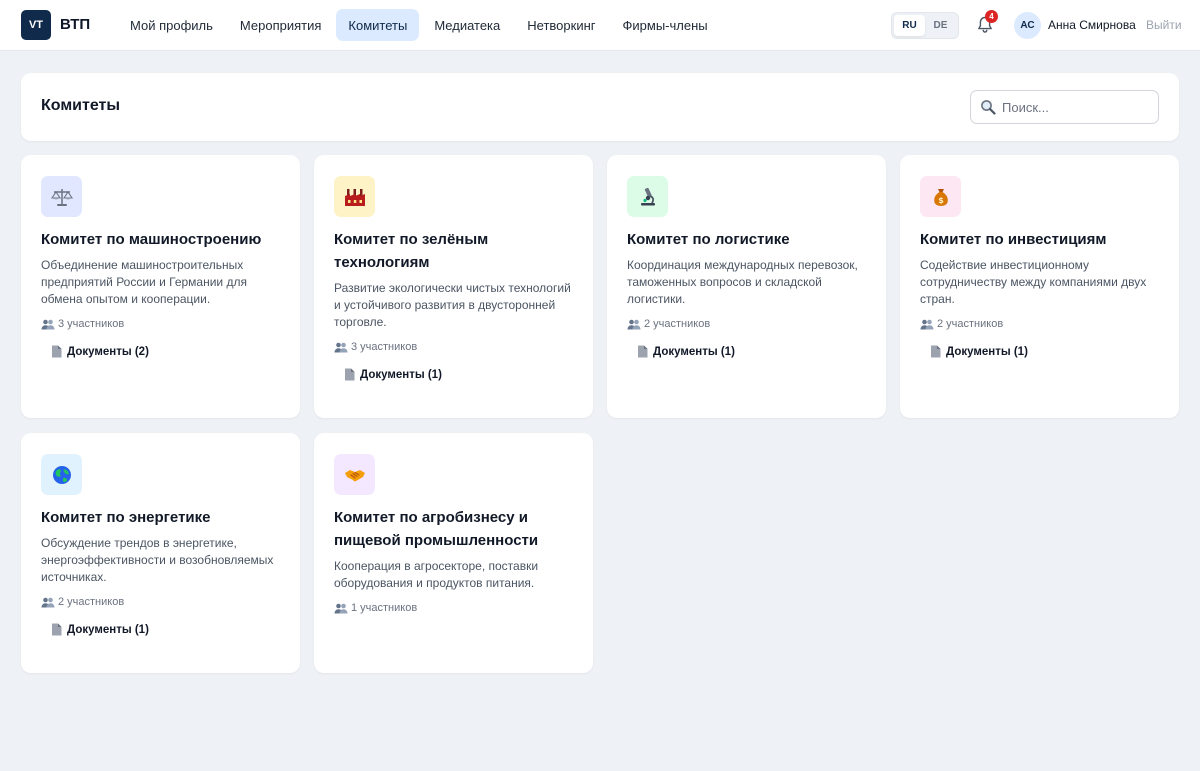 This screenshot has height=771, width=1200. I want to click on nav-item-profile: Мой профиль, so click(171, 25).